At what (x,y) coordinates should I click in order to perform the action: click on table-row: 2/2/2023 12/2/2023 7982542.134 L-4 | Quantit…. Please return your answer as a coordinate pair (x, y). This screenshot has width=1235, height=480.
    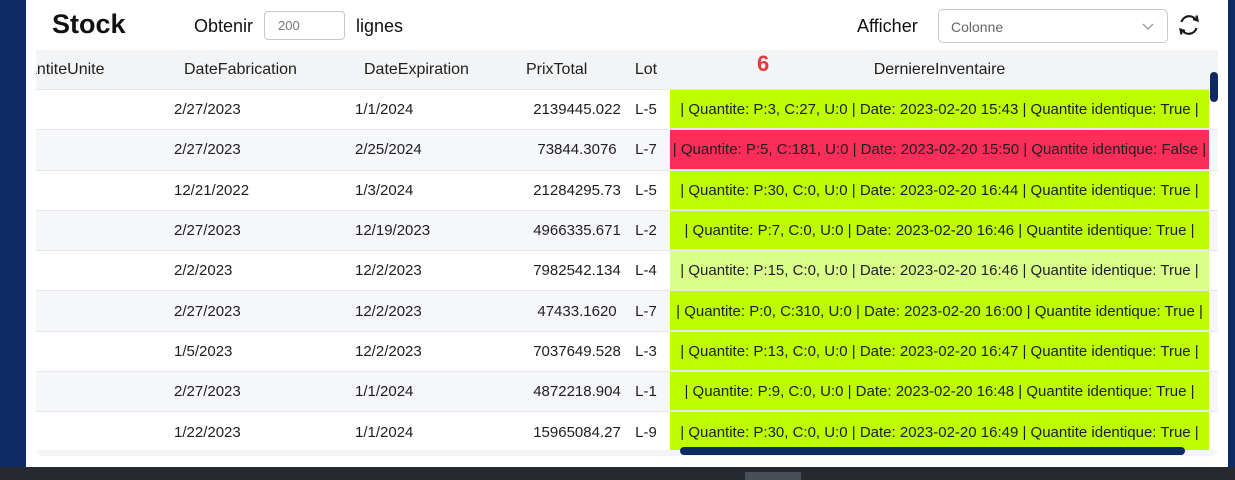
    Looking at the image, I should click on (627, 271).